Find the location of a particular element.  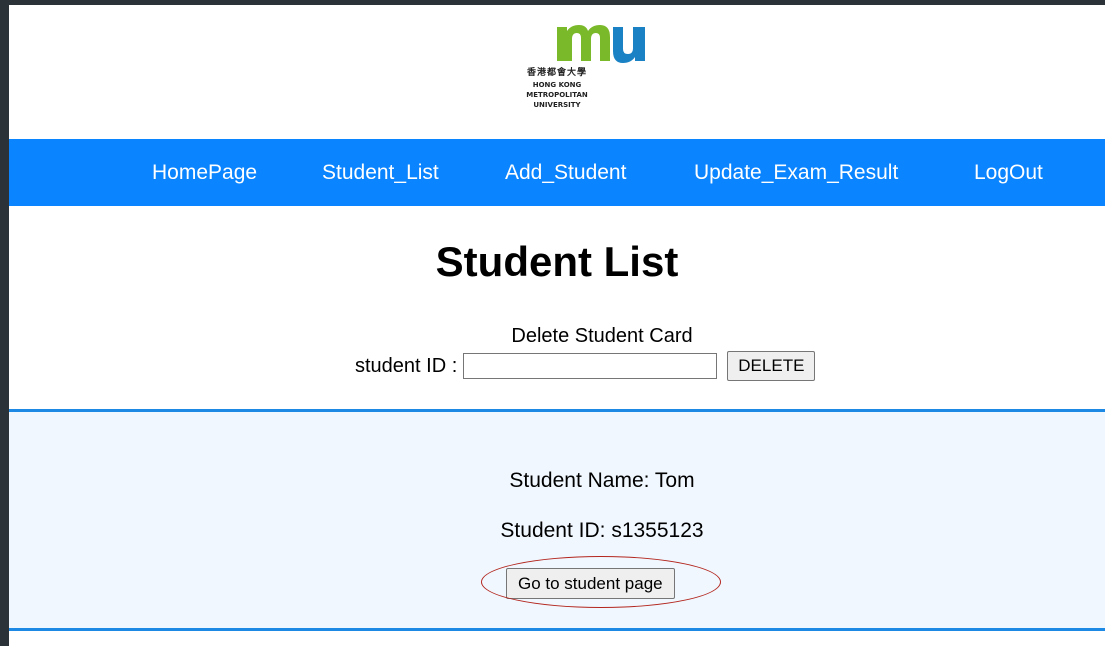

nav-item-add-student: Add_Student is located at coordinates (565, 172).